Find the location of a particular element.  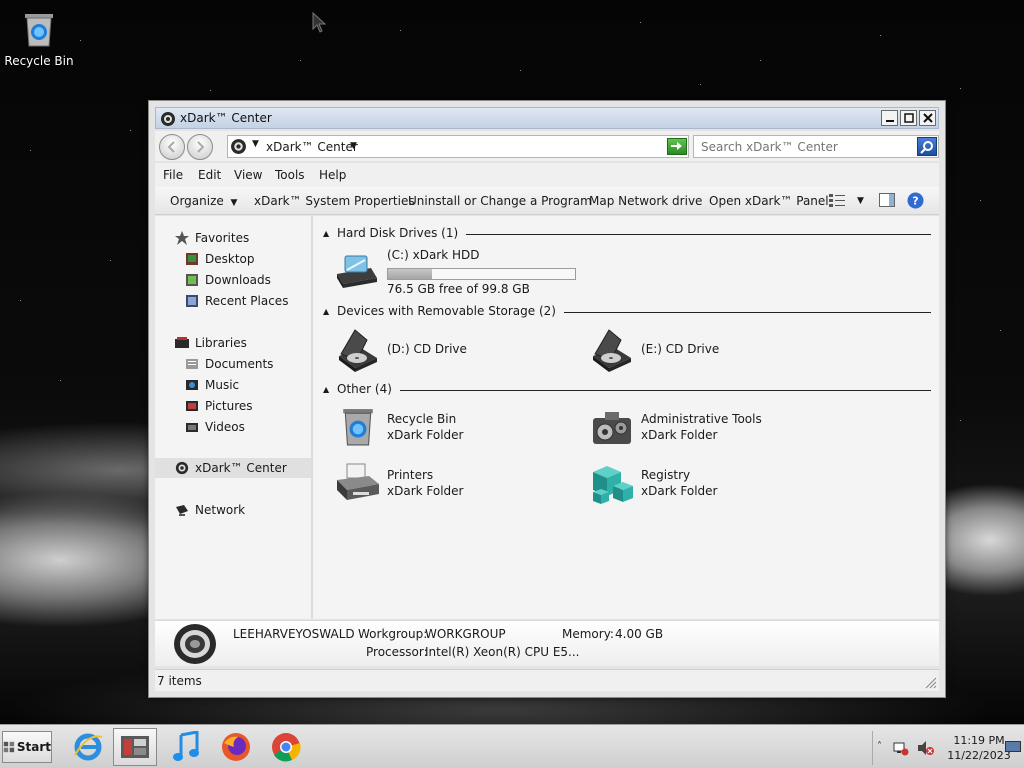

menu-tools: Tools is located at coordinates (290, 175).